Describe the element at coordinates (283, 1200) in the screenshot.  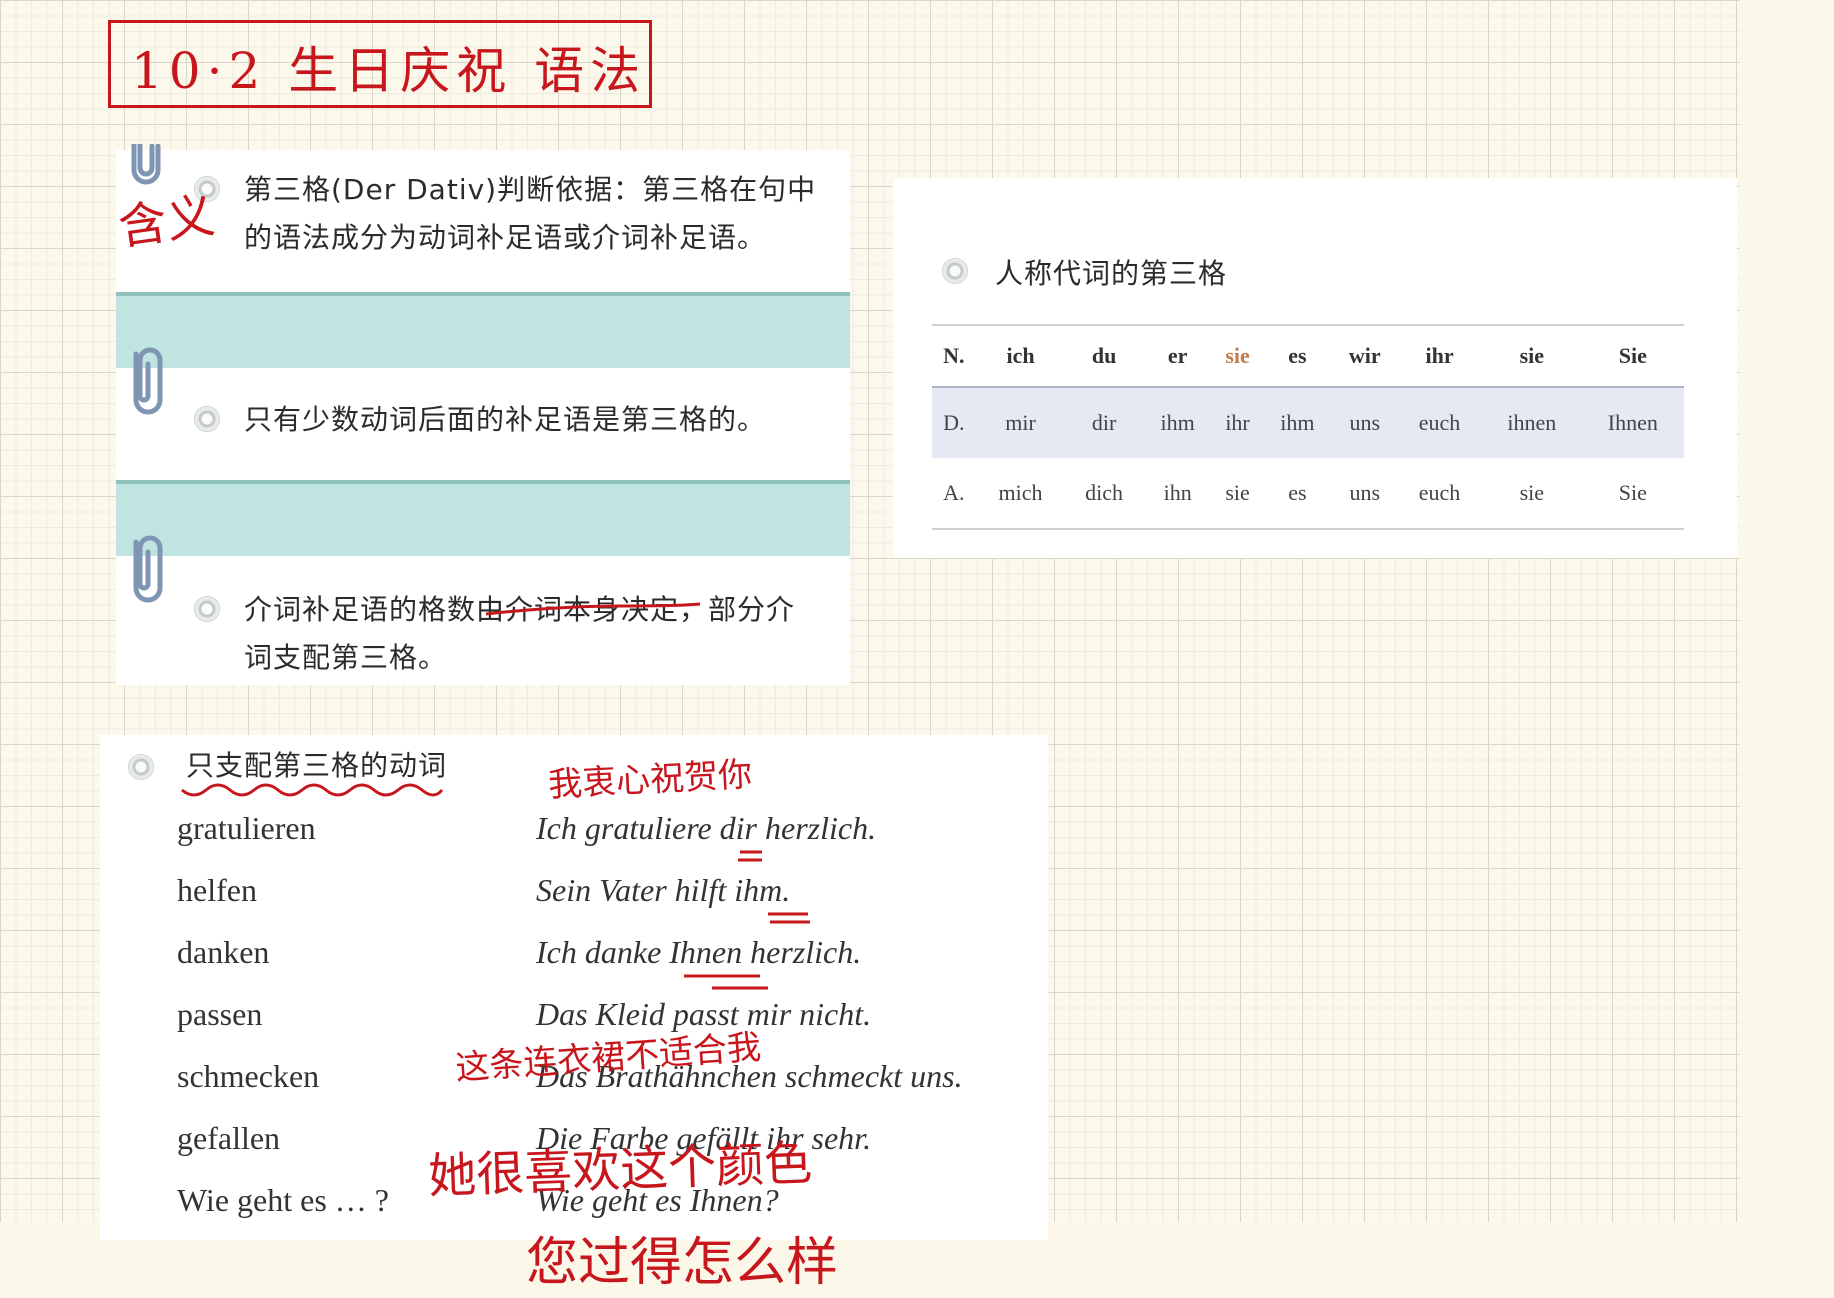
I see `verb-item: Wie geht es … ?` at that location.